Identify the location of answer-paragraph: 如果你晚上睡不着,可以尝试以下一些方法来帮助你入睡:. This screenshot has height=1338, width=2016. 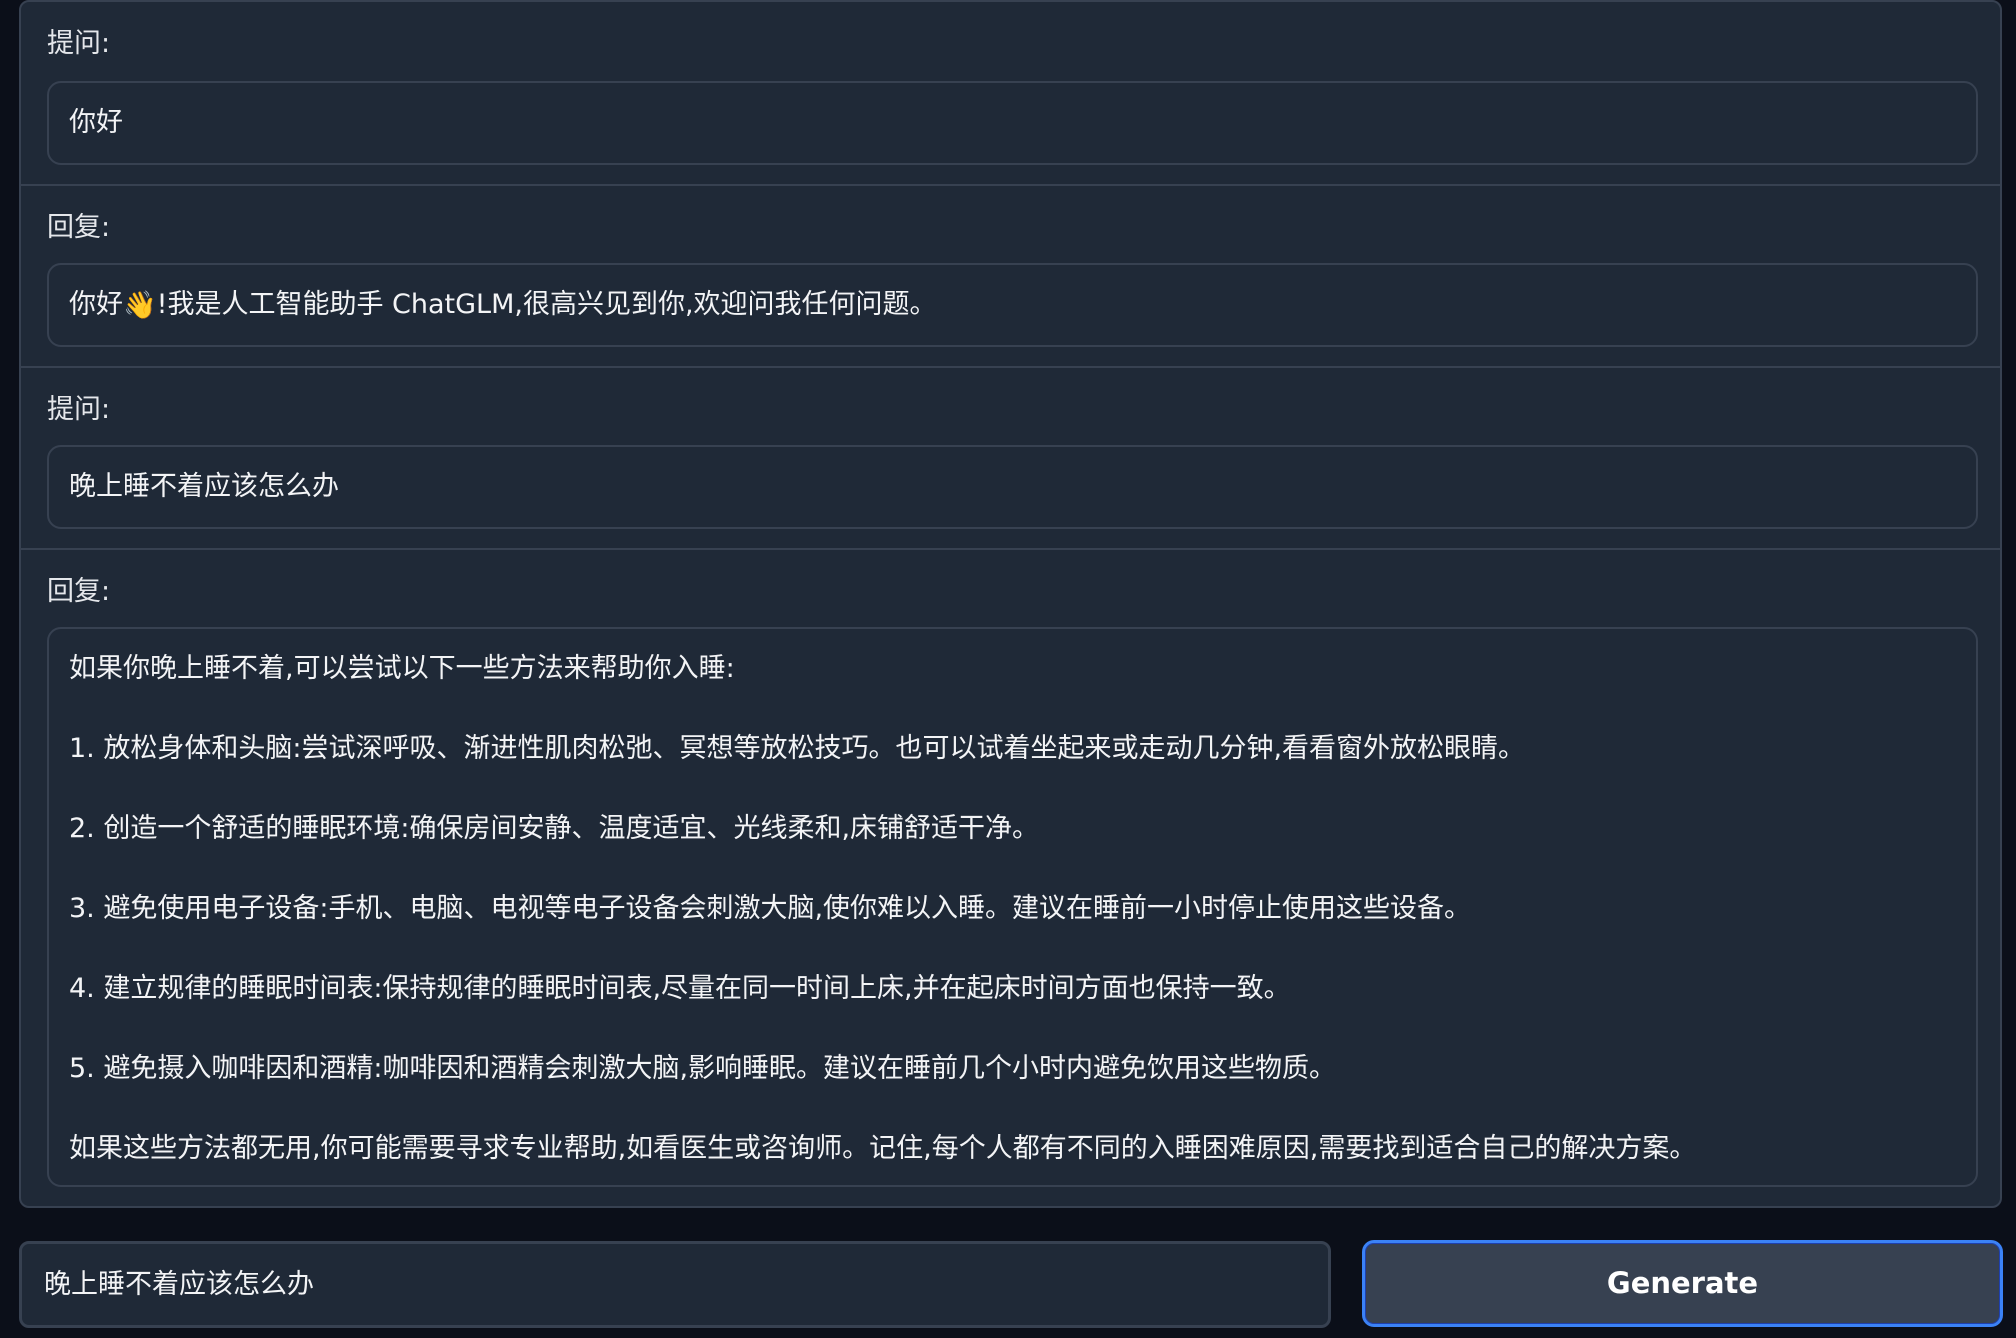
(402, 668).